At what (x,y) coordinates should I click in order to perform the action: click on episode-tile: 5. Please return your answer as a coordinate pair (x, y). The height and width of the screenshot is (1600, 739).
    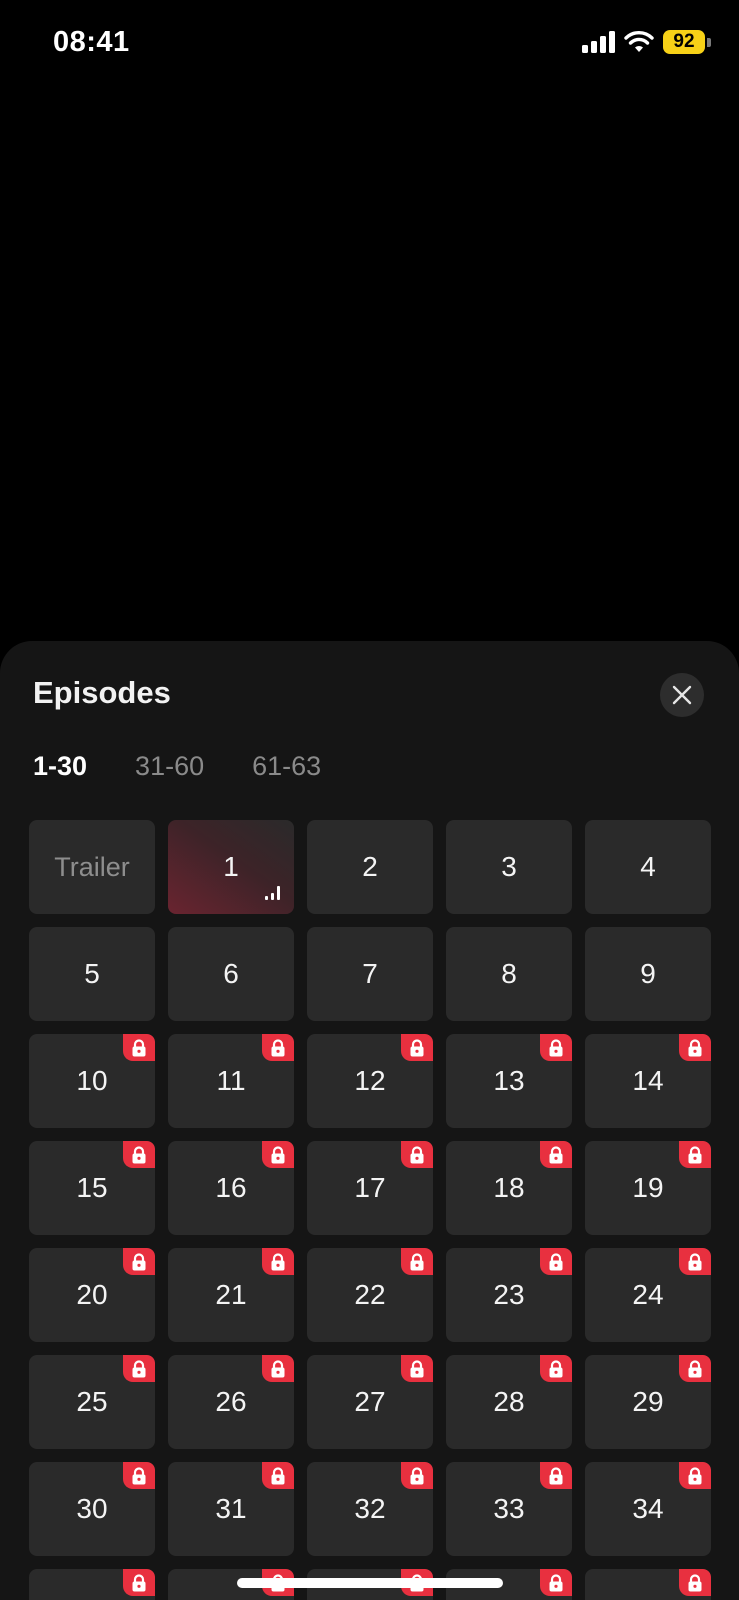
    Looking at the image, I should click on (92, 974).